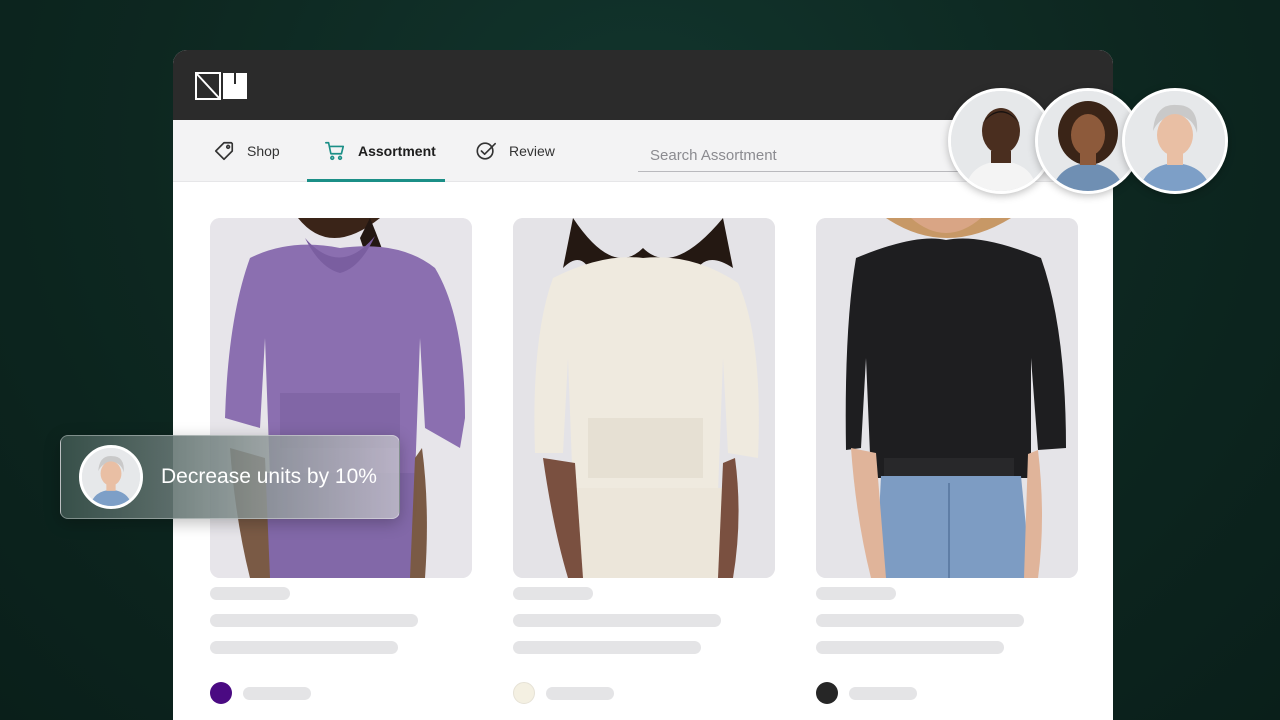  What do you see at coordinates (798, 156) in the screenshot?
I see `search-input` at bounding box center [798, 156].